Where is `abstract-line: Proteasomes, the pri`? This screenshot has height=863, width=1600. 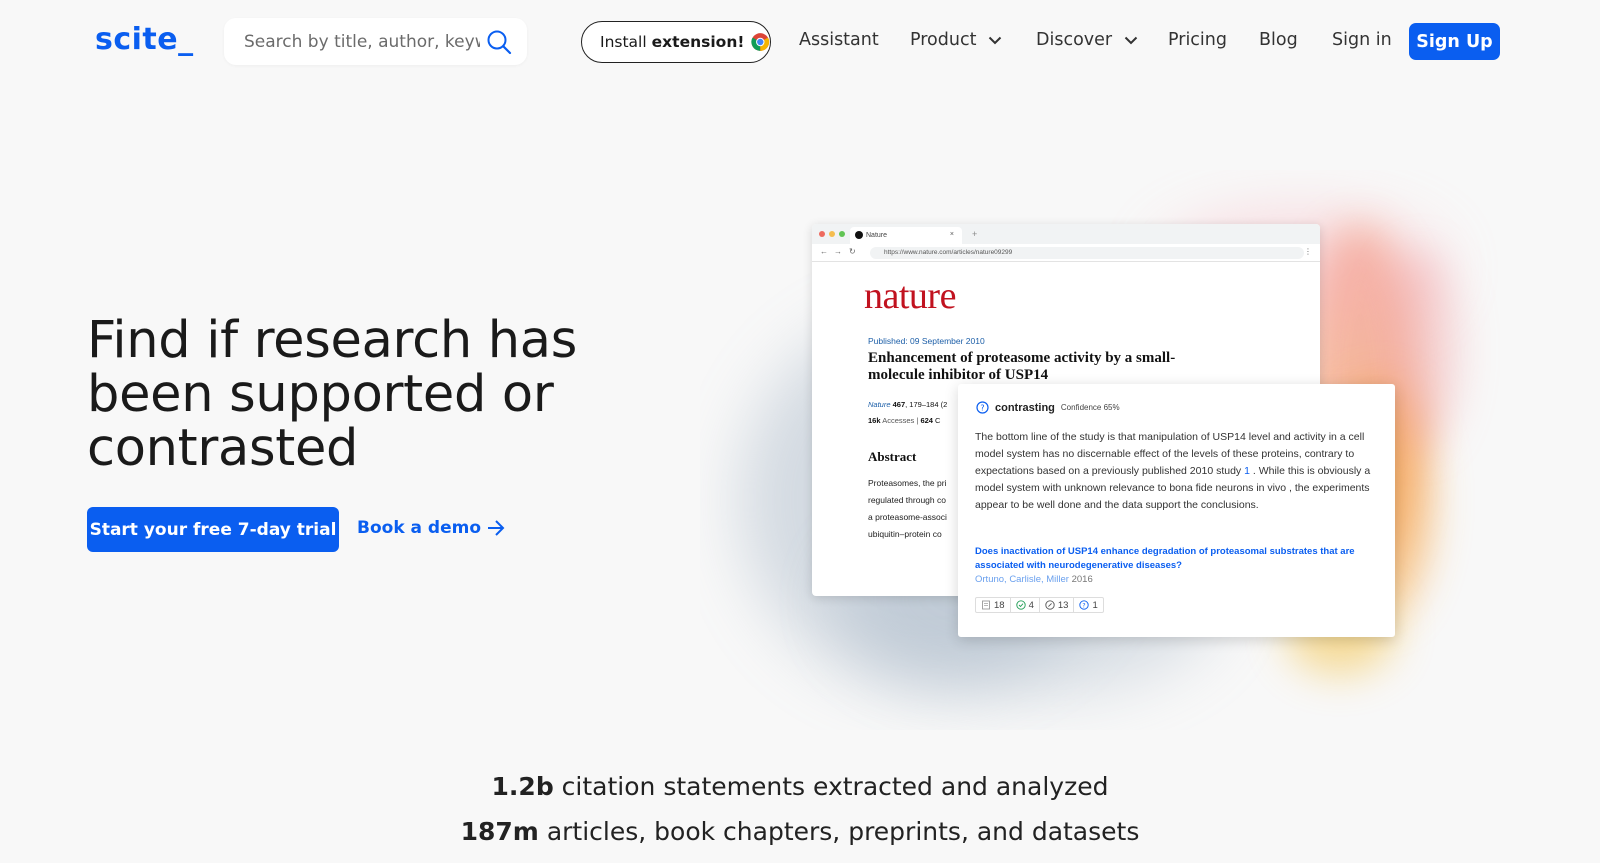
abstract-line: Proteasomes, the pri is located at coordinates (907, 483).